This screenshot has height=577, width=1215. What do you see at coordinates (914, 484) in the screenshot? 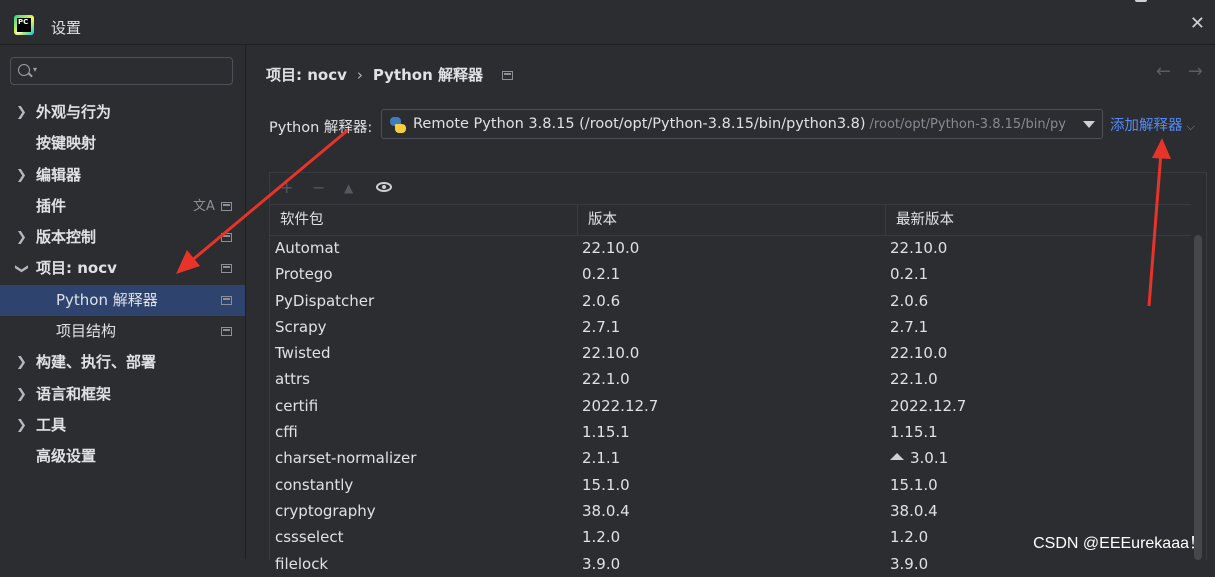
I see `latest-version-text: 15.1.0` at bounding box center [914, 484].